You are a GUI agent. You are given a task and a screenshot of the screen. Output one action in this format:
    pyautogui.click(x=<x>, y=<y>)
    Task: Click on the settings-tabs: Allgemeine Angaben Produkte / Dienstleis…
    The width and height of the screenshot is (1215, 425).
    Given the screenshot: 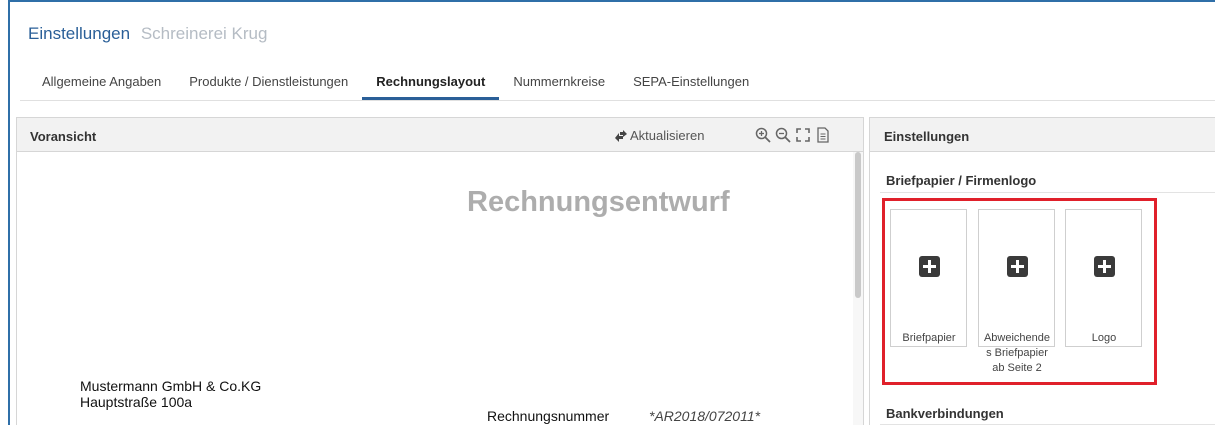 What is the action you would take?
    pyautogui.click(x=395, y=84)
    